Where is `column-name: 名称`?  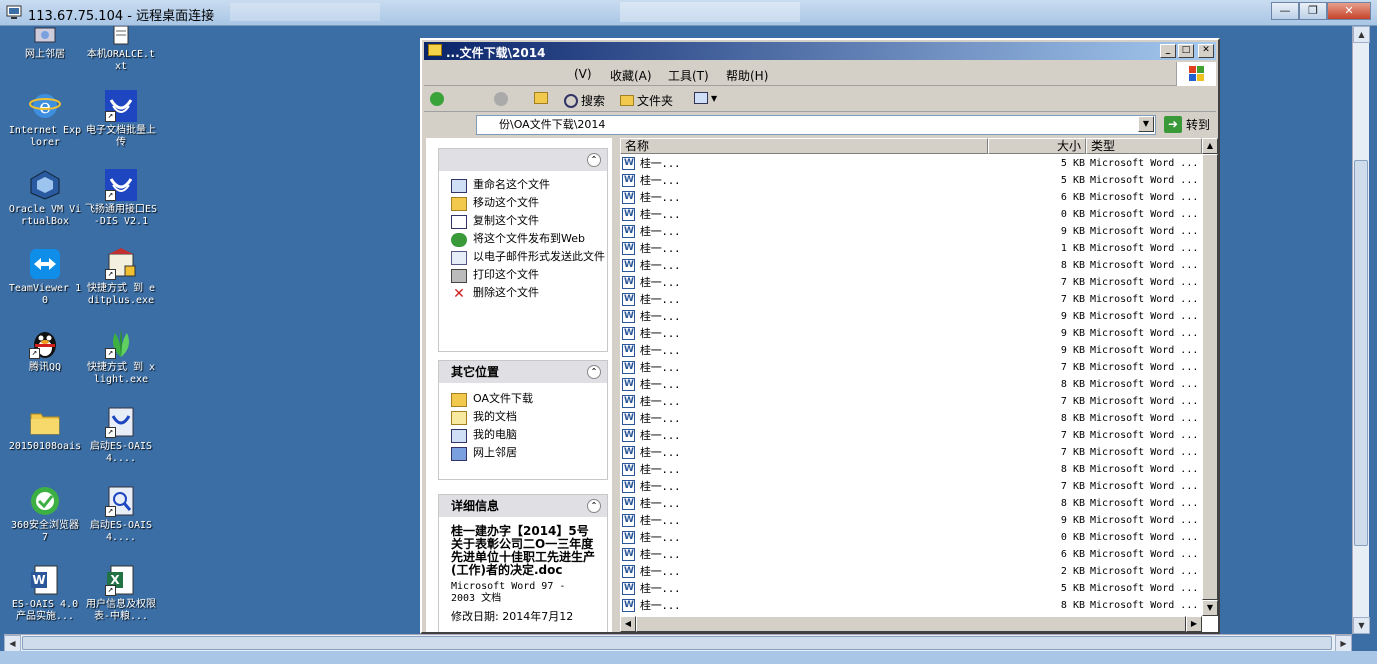
column-name: 名称 is located at coordinates (804, 146).